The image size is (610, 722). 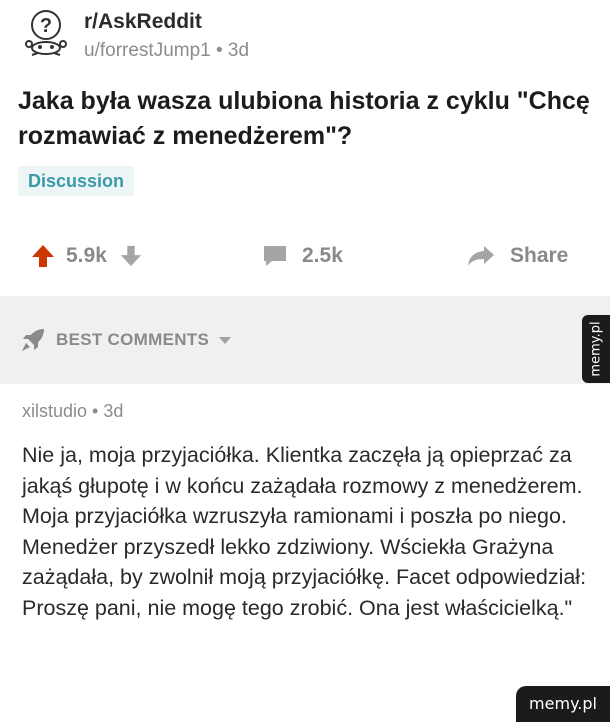 I want to click on comment-count: 2.5k, so click(x=322, y=255).